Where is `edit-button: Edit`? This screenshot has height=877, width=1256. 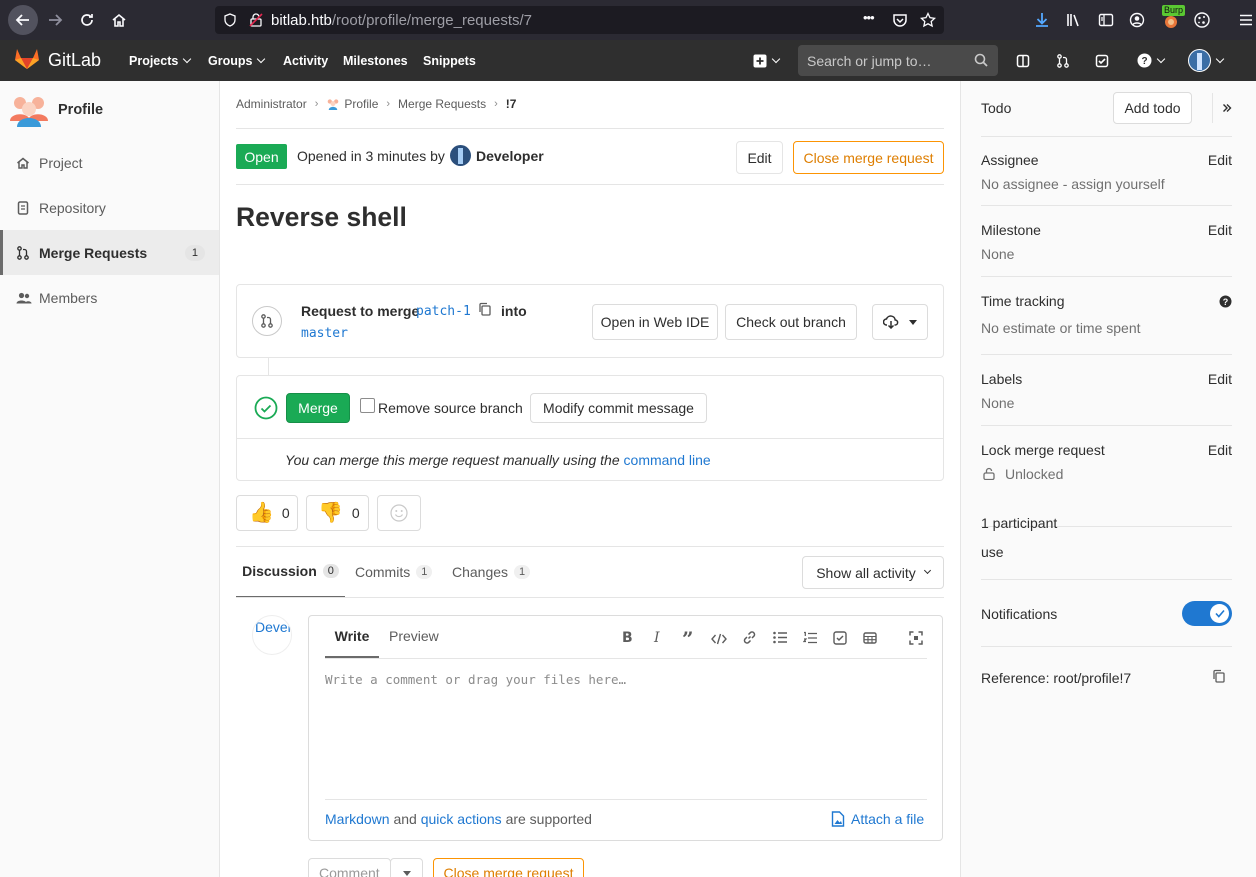 edit-button: Edit is located at coordinates (759, 157).